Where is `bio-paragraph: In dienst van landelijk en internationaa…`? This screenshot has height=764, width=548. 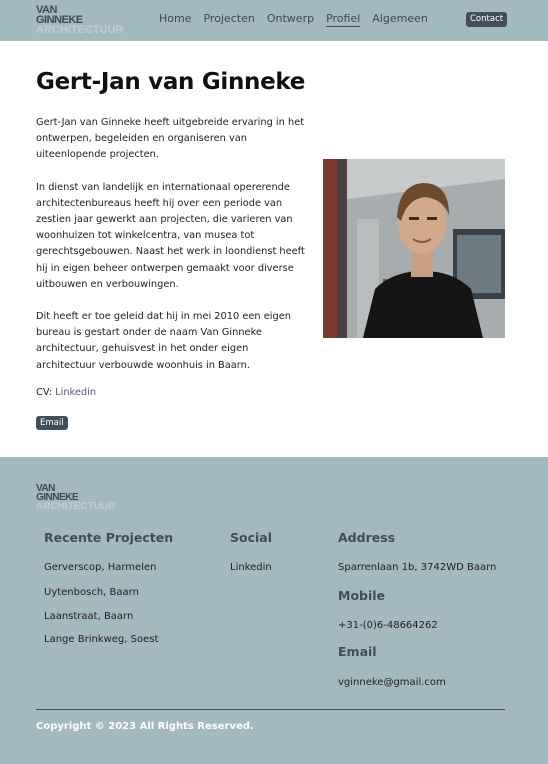
bio-paragraph: In dienst van landelijk en internationaa… is located at coordinates (170, 235).